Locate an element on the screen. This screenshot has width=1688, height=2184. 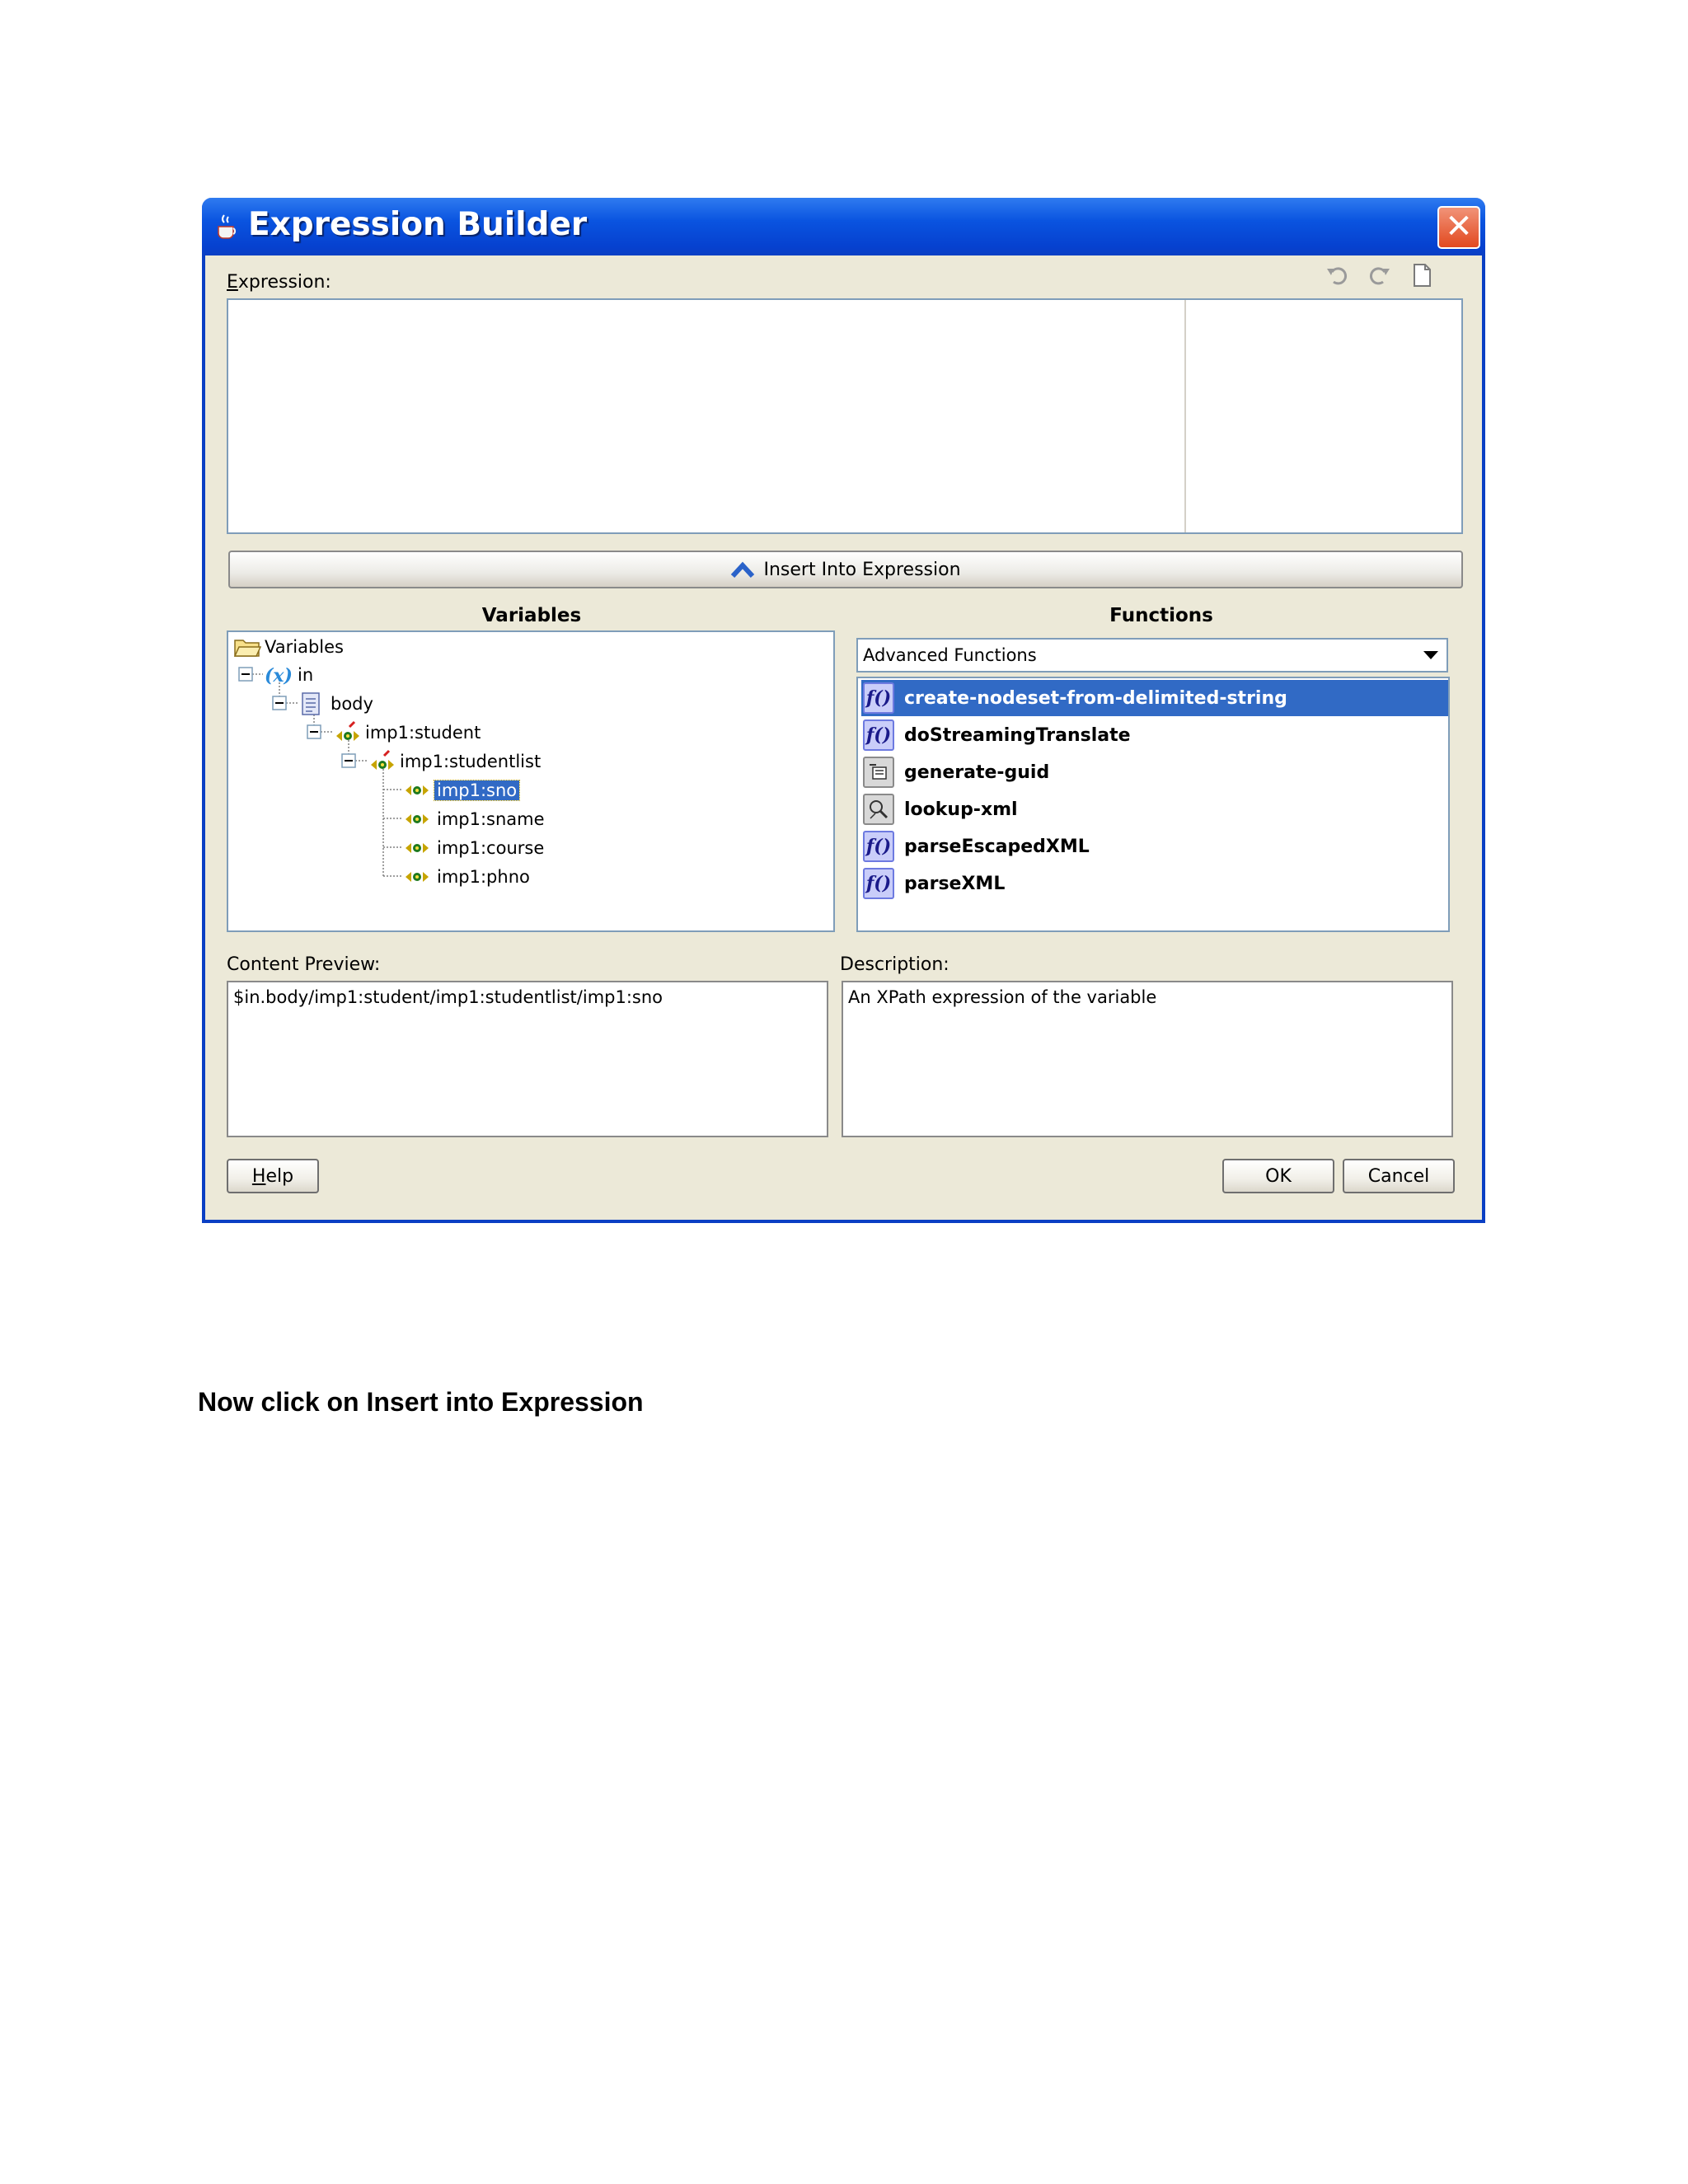
tree-item-label: body is located at coordinates (352, 704).